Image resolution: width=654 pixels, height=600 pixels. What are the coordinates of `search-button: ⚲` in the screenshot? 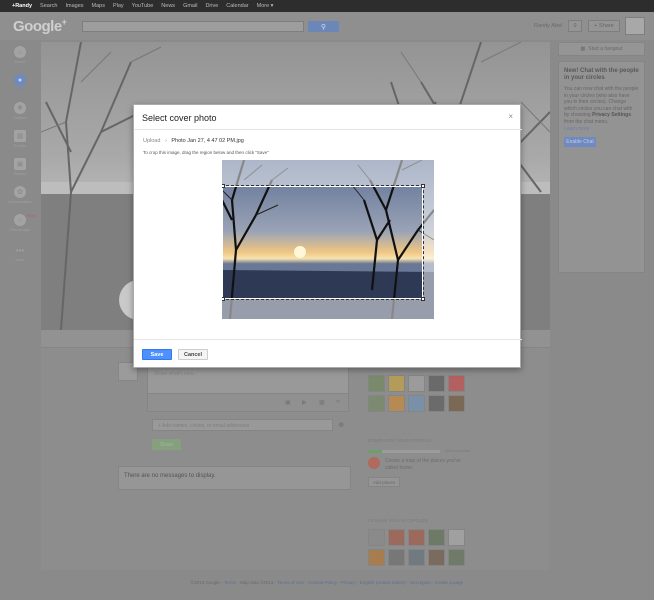 It's located at (323, 26).